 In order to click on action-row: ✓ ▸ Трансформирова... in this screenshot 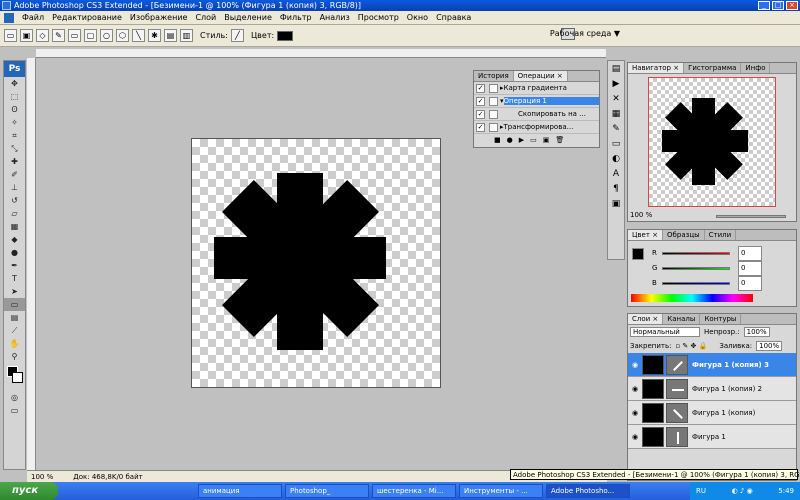, I will do `click(536, 127)`.